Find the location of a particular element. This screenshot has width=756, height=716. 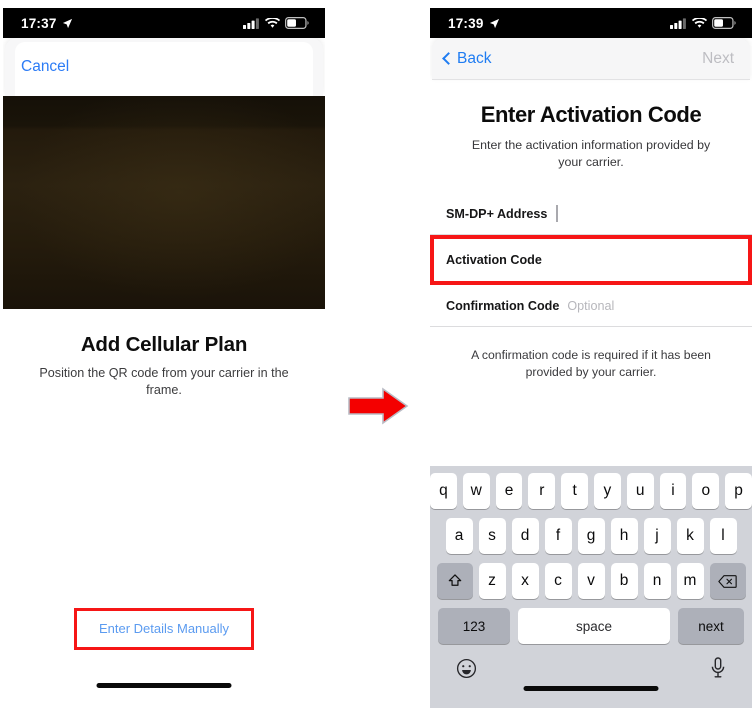

space-key: space is located at coordinates (594, 626).